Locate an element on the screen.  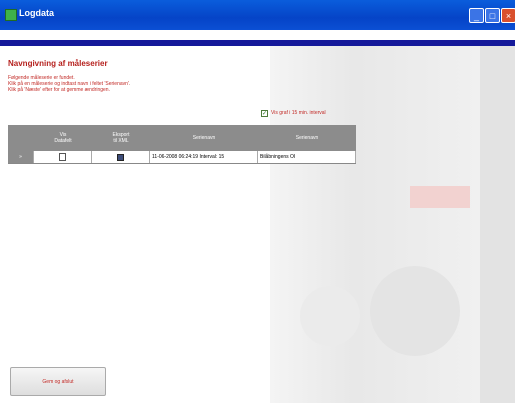
interval-checkbox-label: Vis graf i 15 min. interval is located at coordinates (298, 113).